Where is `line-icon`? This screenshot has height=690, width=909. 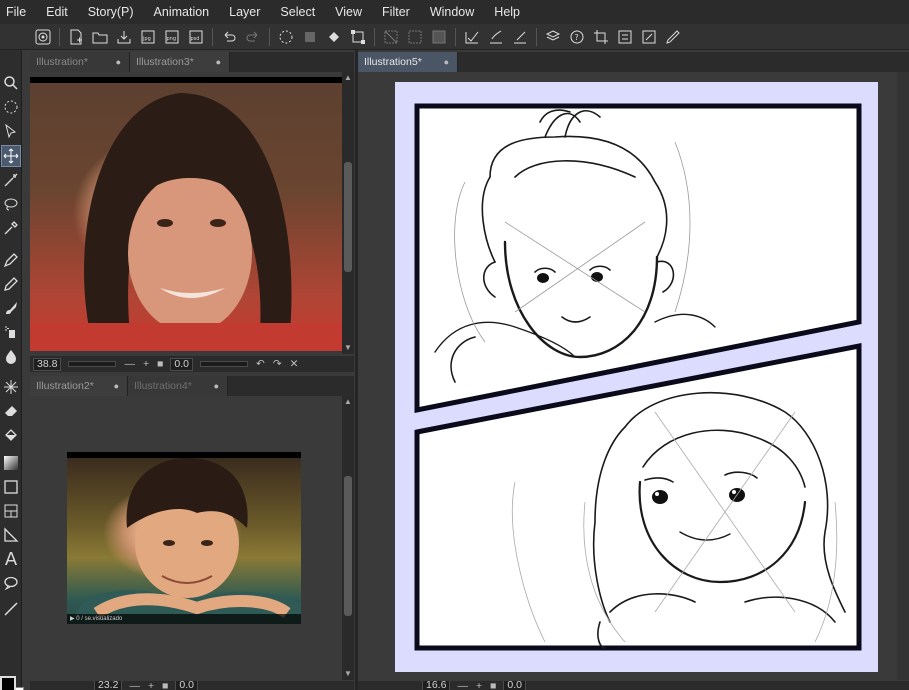
line-icon is located at coordinates (11, 609).